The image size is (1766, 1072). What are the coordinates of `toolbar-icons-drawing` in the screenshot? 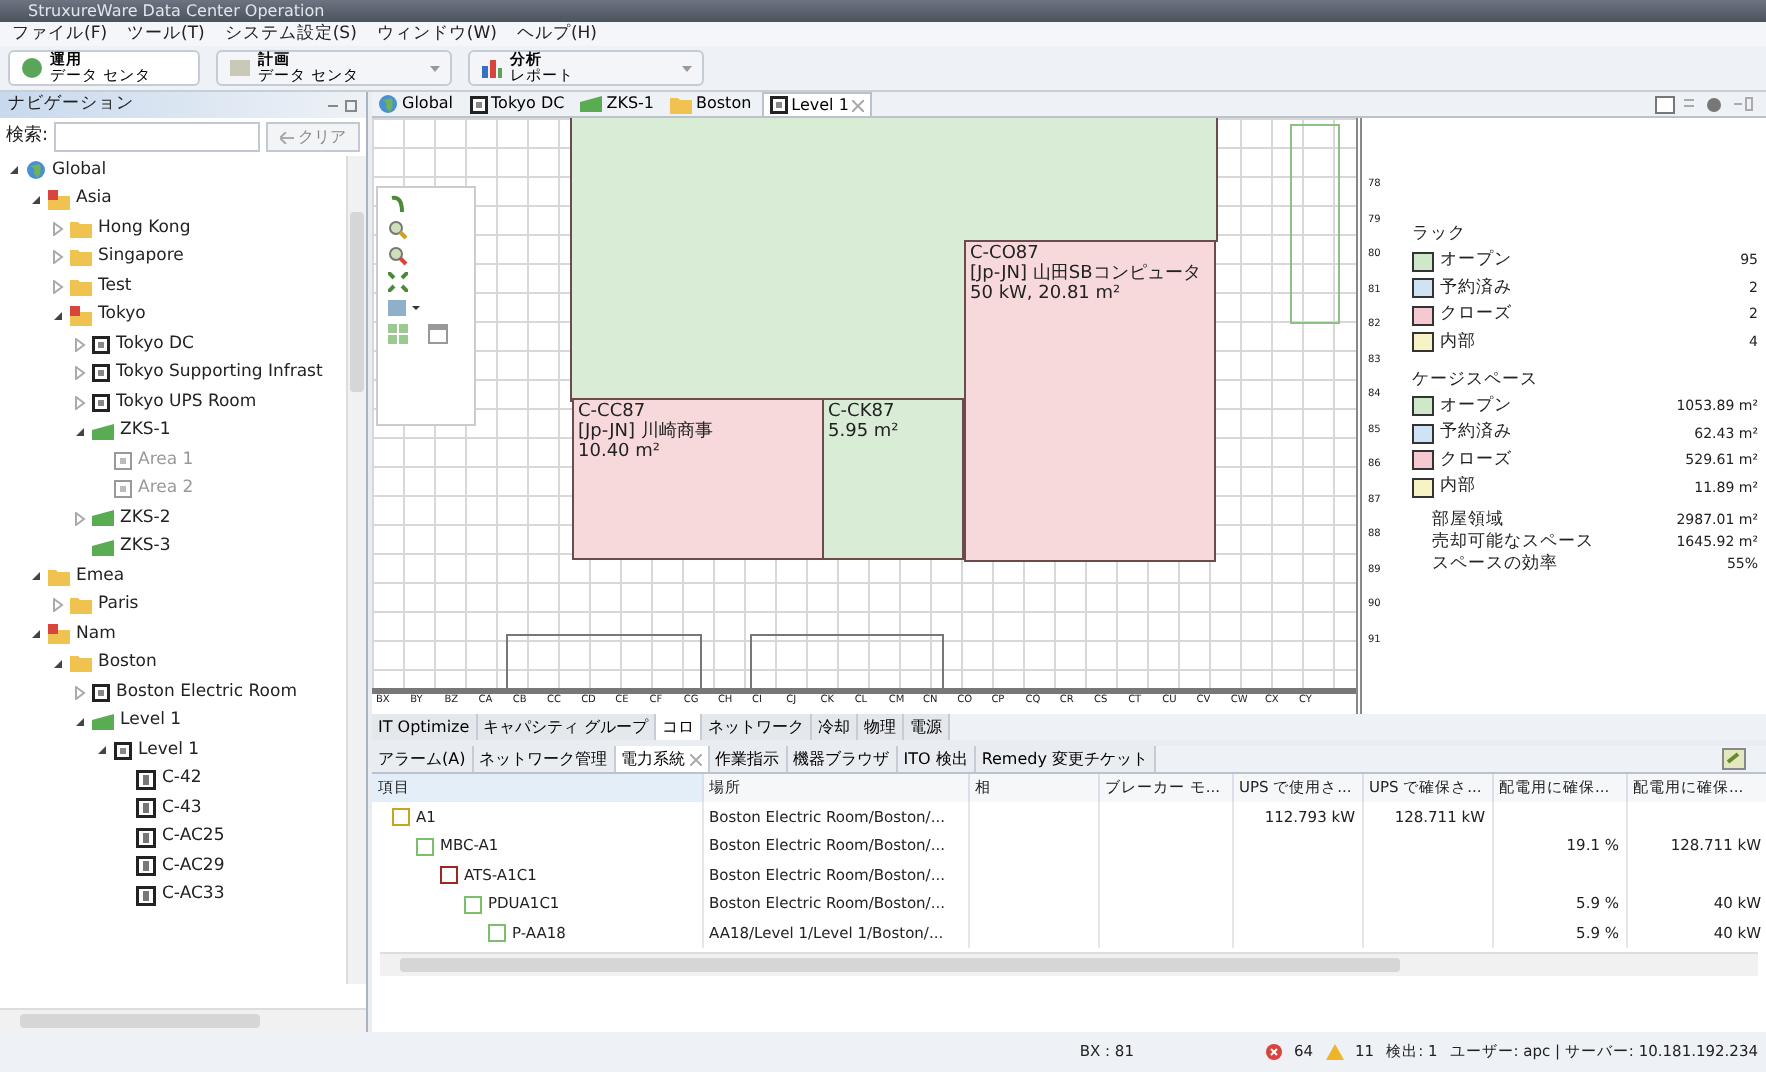 It's located at (1704, 104).